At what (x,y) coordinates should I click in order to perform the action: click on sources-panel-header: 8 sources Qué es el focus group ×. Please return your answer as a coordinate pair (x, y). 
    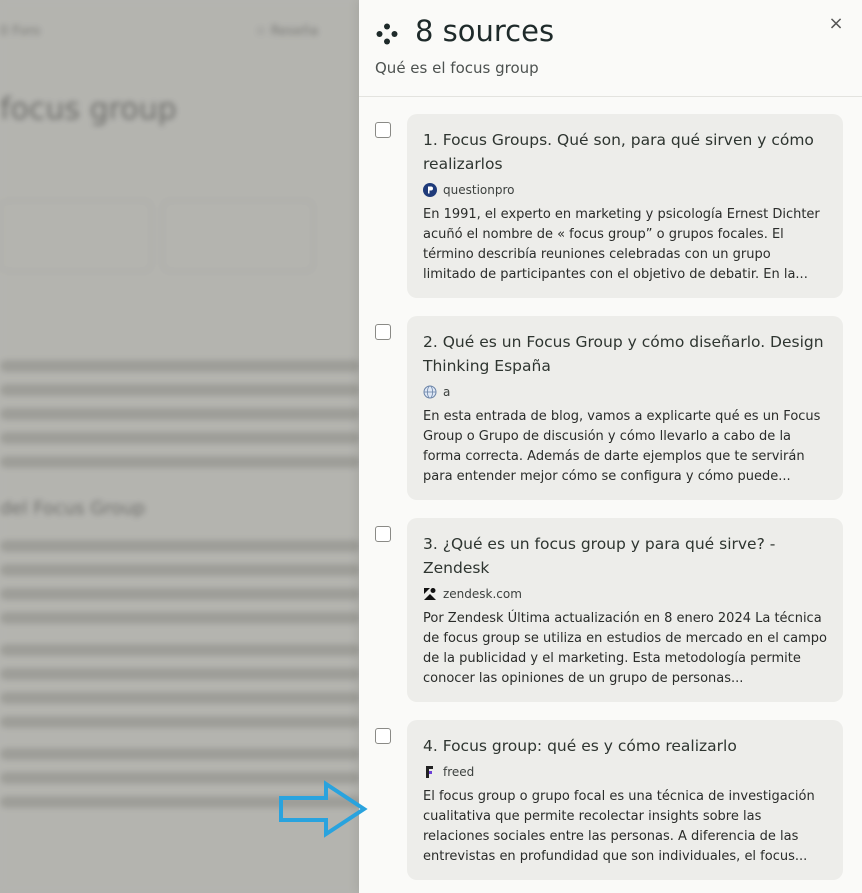
    Looking at the image, I should click on (610, 48).